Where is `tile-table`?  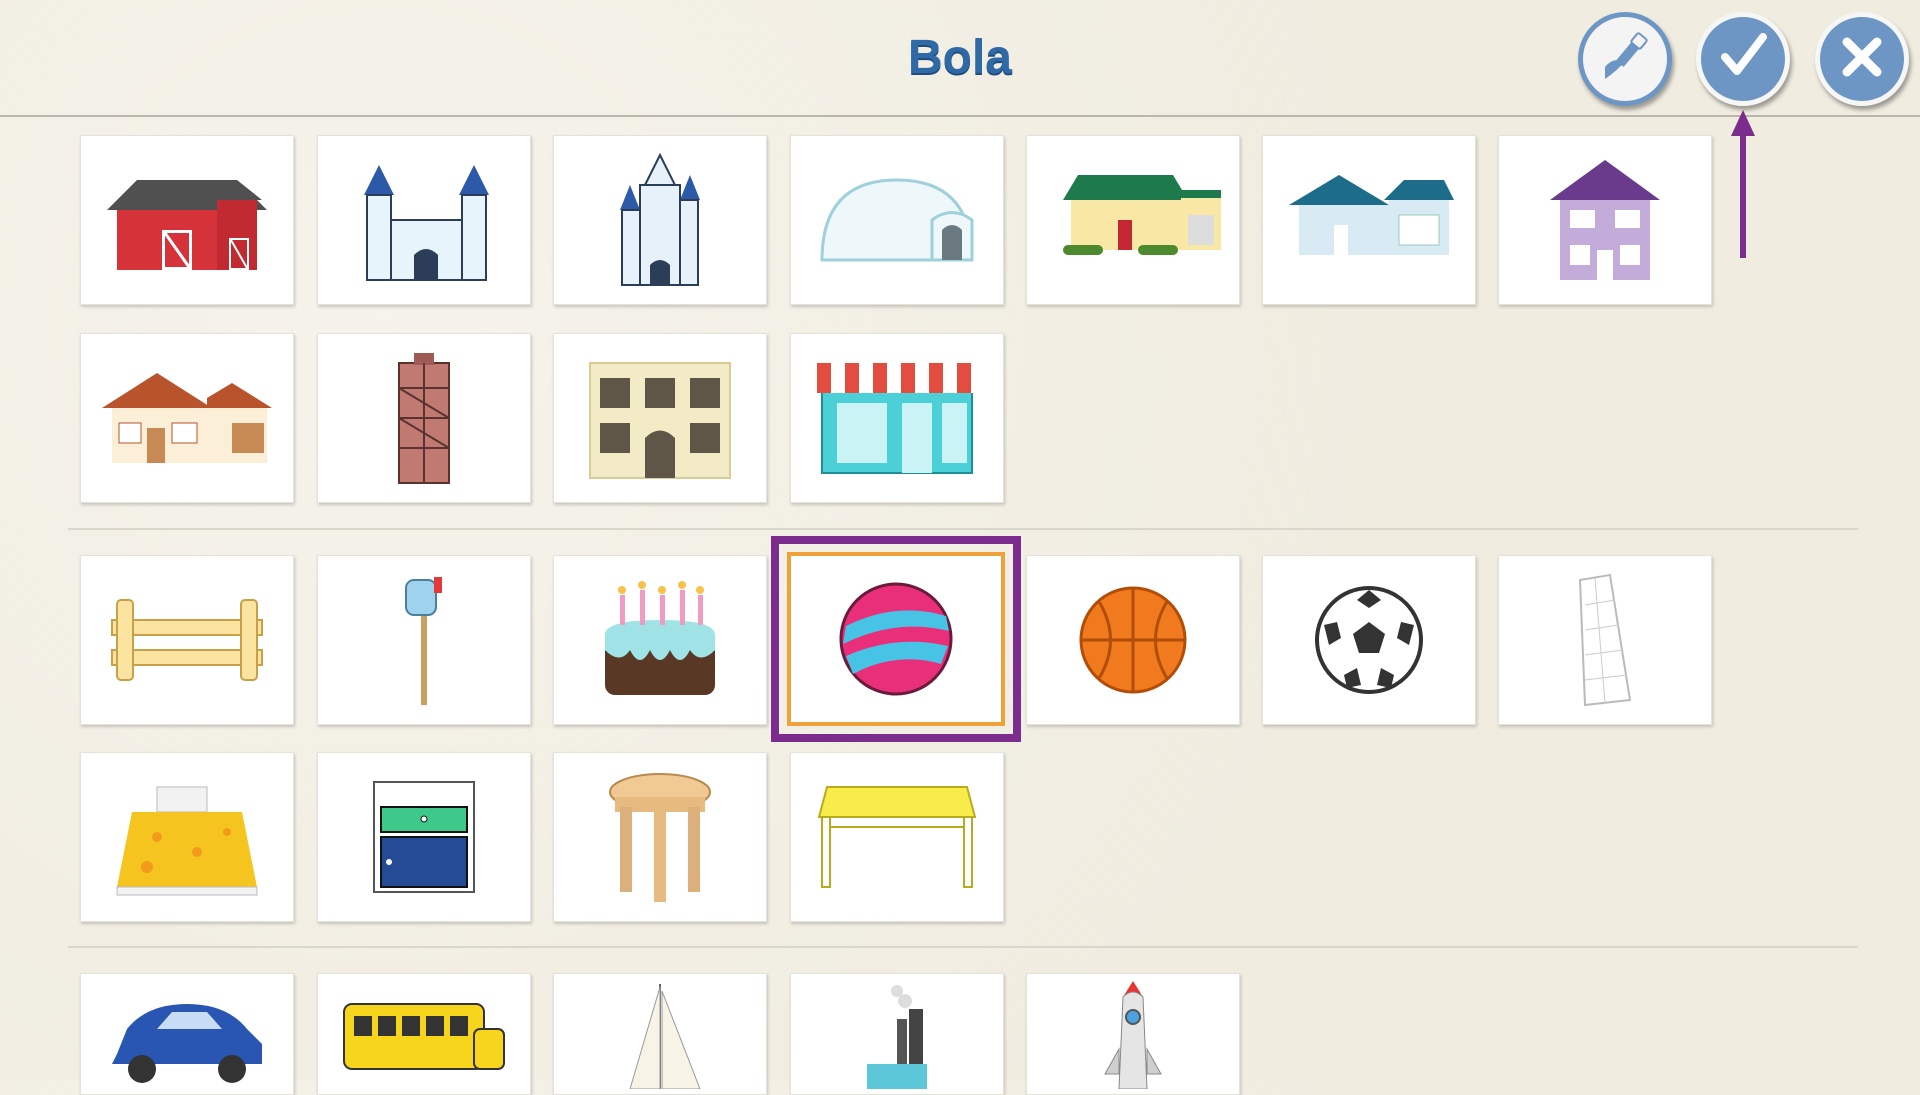 tile-table is located at coordinates (897, 837).